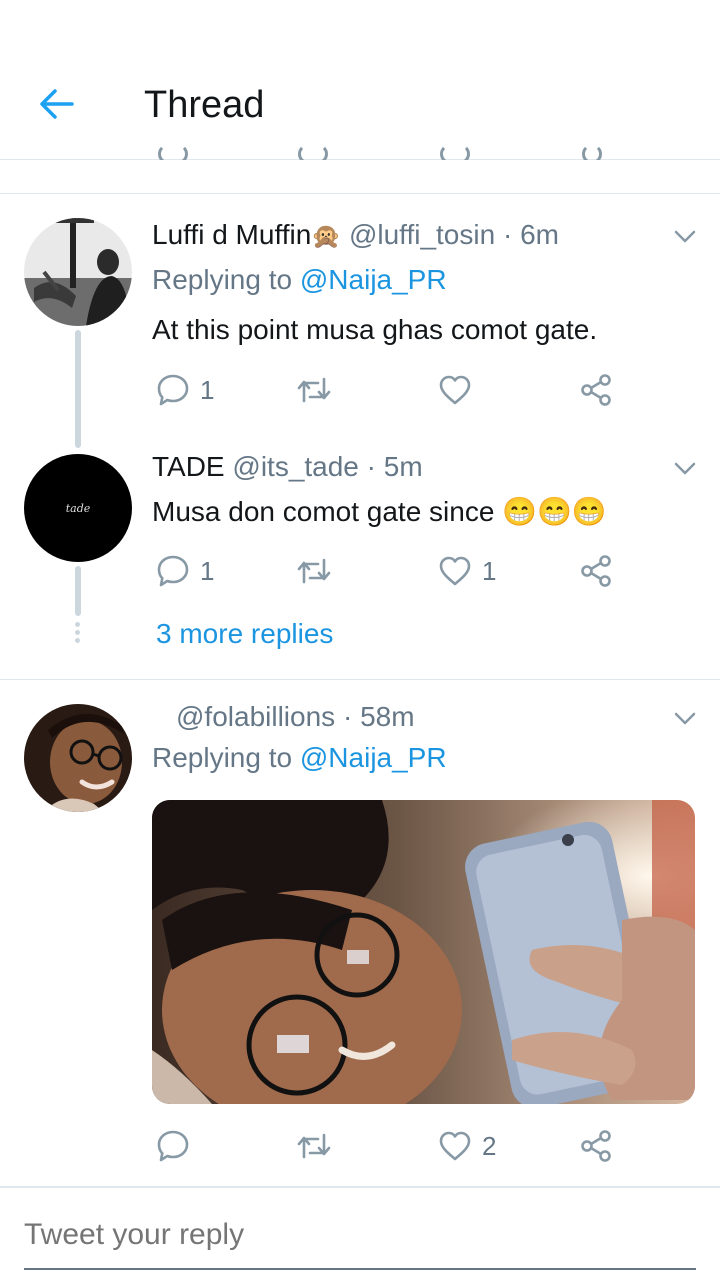  I want to click on tweet-actions: 1 1, so click(392, 571).